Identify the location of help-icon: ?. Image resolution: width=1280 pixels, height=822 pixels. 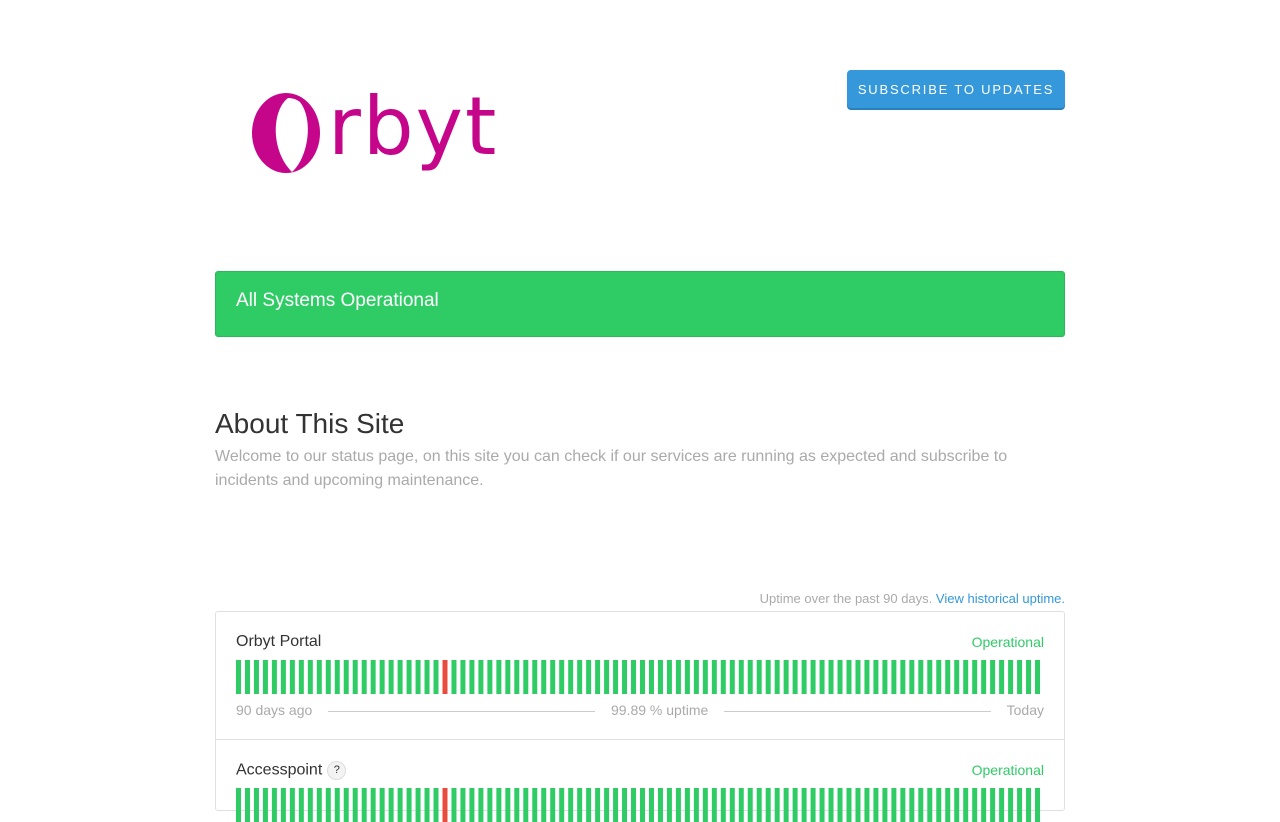
(337, 770).